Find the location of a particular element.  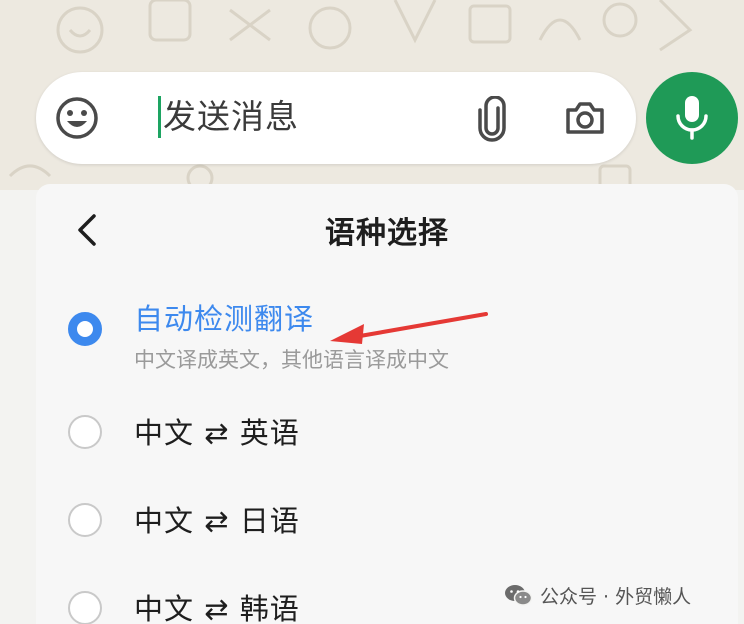

radio-selected is located at coordinates (85, 329).